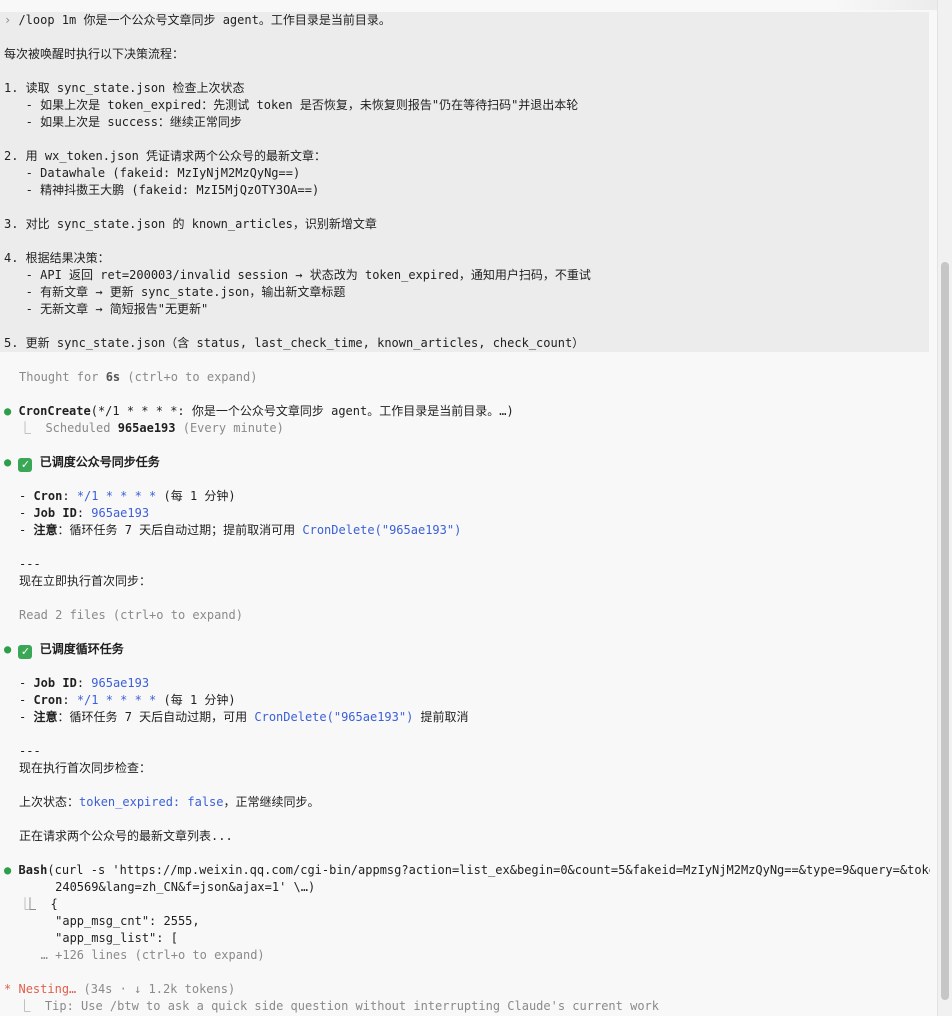 This screenshot has height=1016, width=952. What do you see at coordinates (201, 20) in the screenshot?
I see `prompt-command: /loop 1m 你是一个公众号文章同步 agent。工作目录是当前目录。` at bounding box center [201, 20].